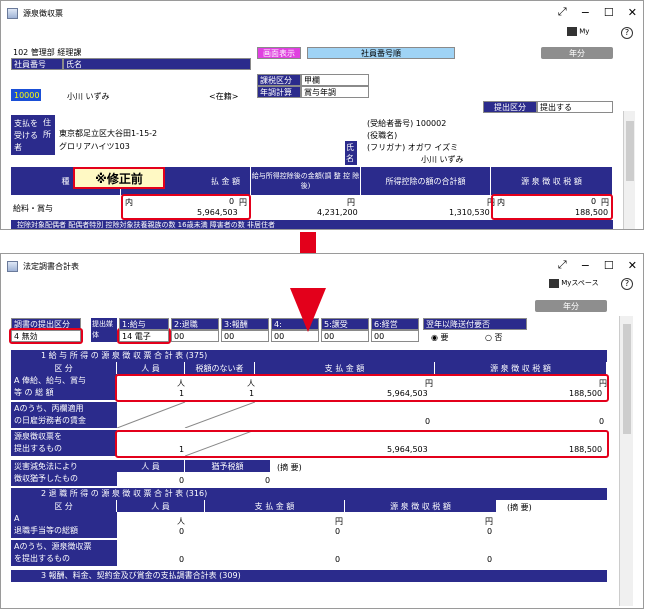  I want to click on highlight-row3, so click(362, 444).